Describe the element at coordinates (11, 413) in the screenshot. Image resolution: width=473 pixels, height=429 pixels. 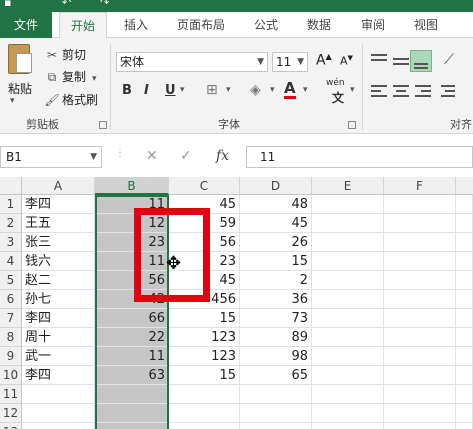
I see `row-header: 12` at that location.